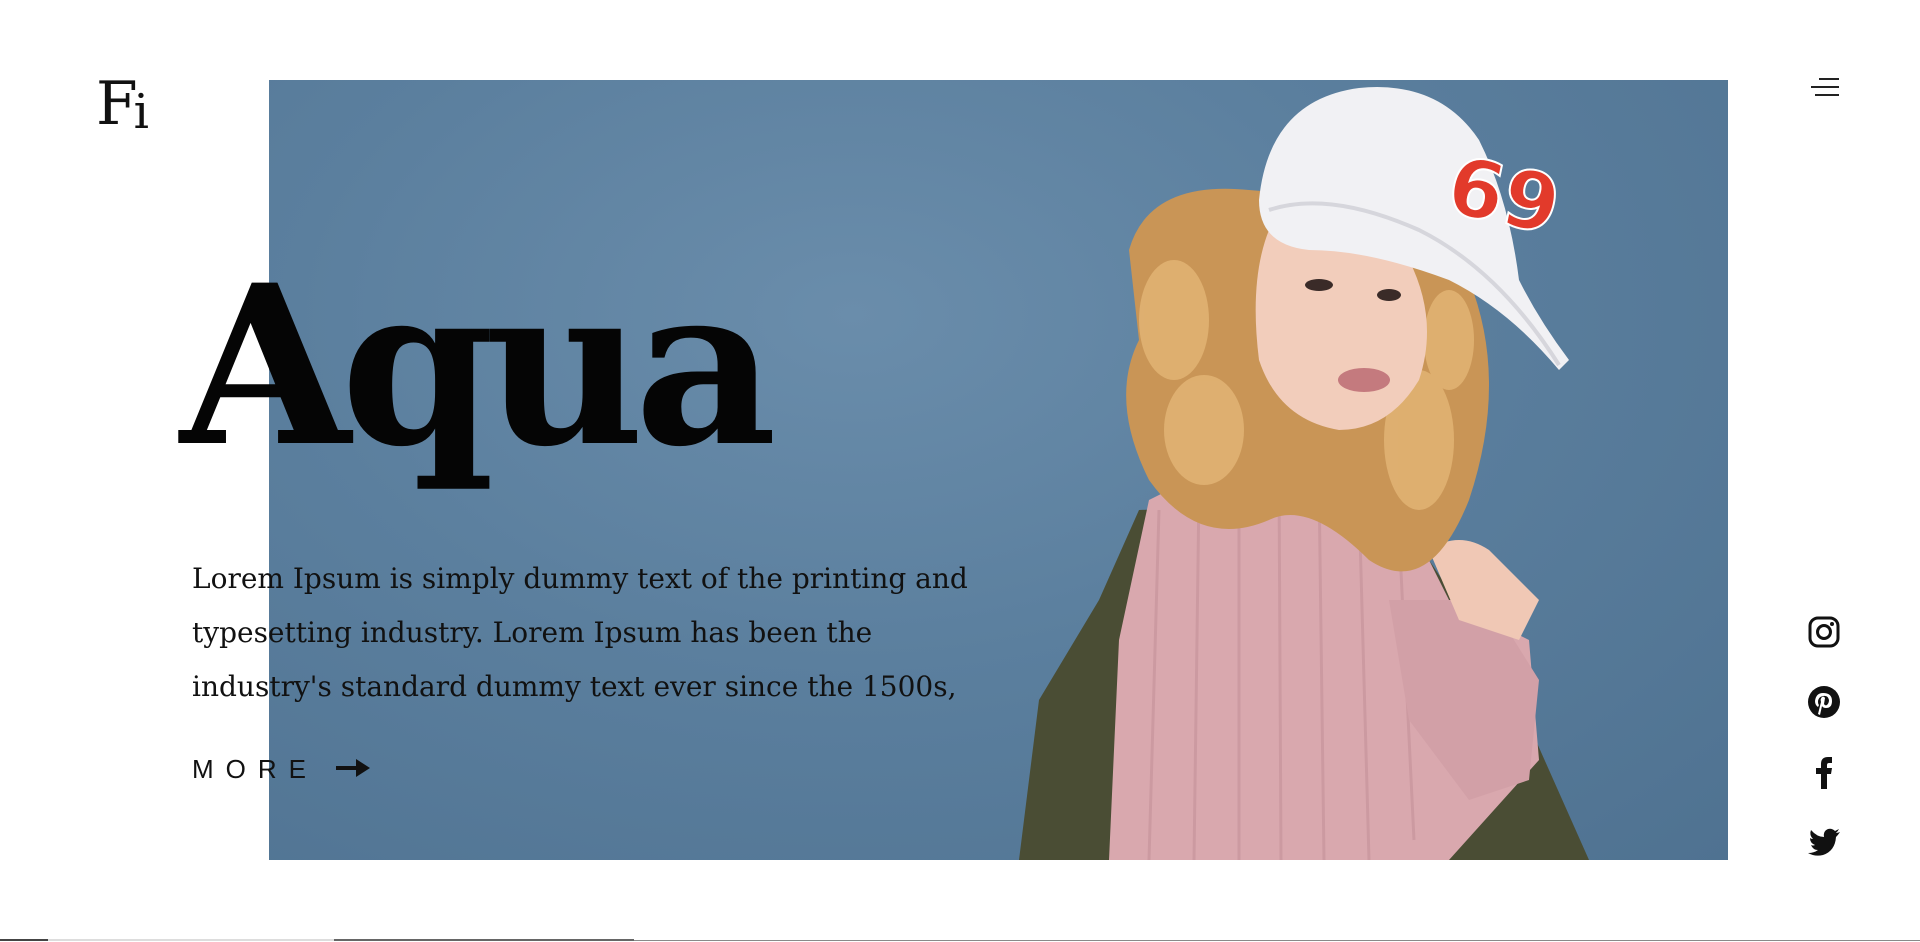  Describe the element at coordinates (1824, 772) in the screenshot. I see `facebook-icon` at that location.